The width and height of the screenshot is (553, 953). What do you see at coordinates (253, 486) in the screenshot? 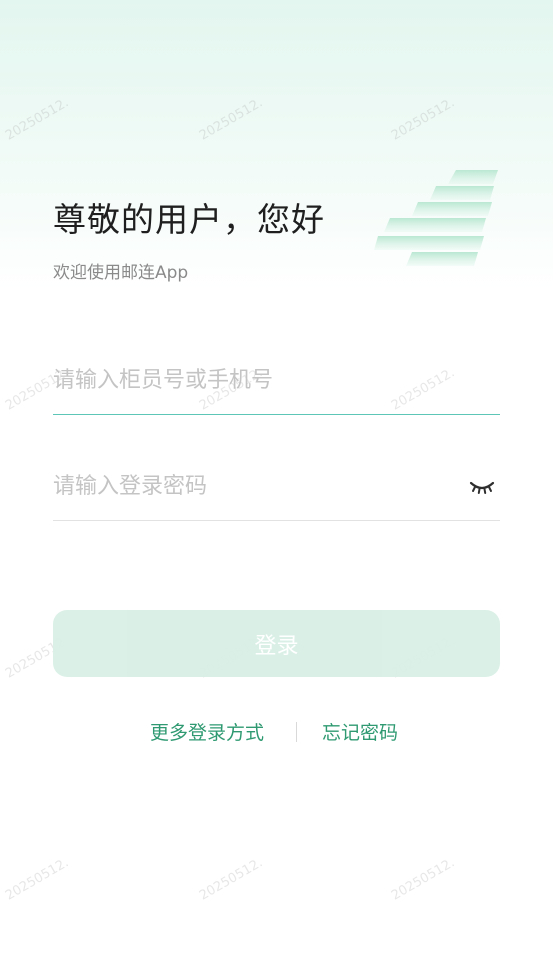
I see `password-input` at bounding box center [253, 486].